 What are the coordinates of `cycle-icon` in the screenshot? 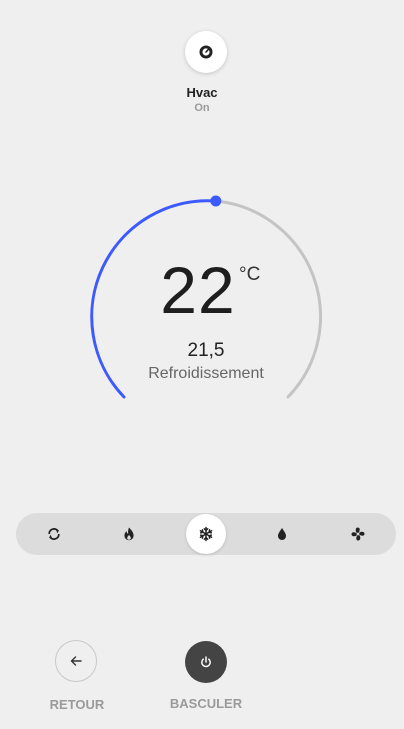 It's located at (54, 534).